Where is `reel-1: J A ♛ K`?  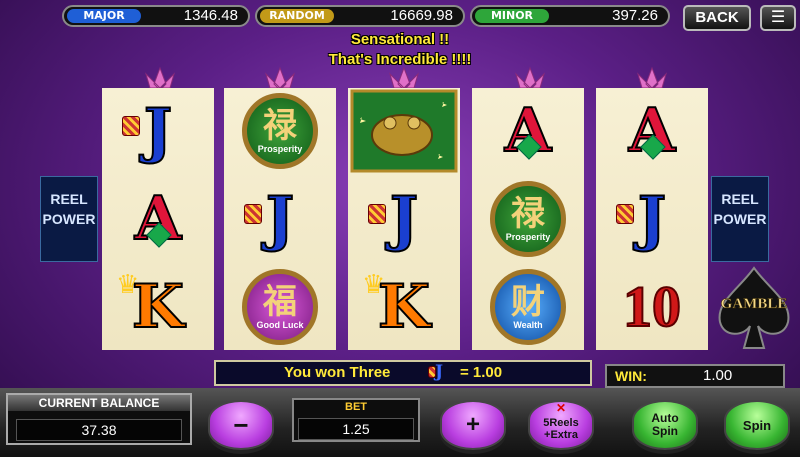
reel-1: J A ♛ K is located at coordinates (158, 219).